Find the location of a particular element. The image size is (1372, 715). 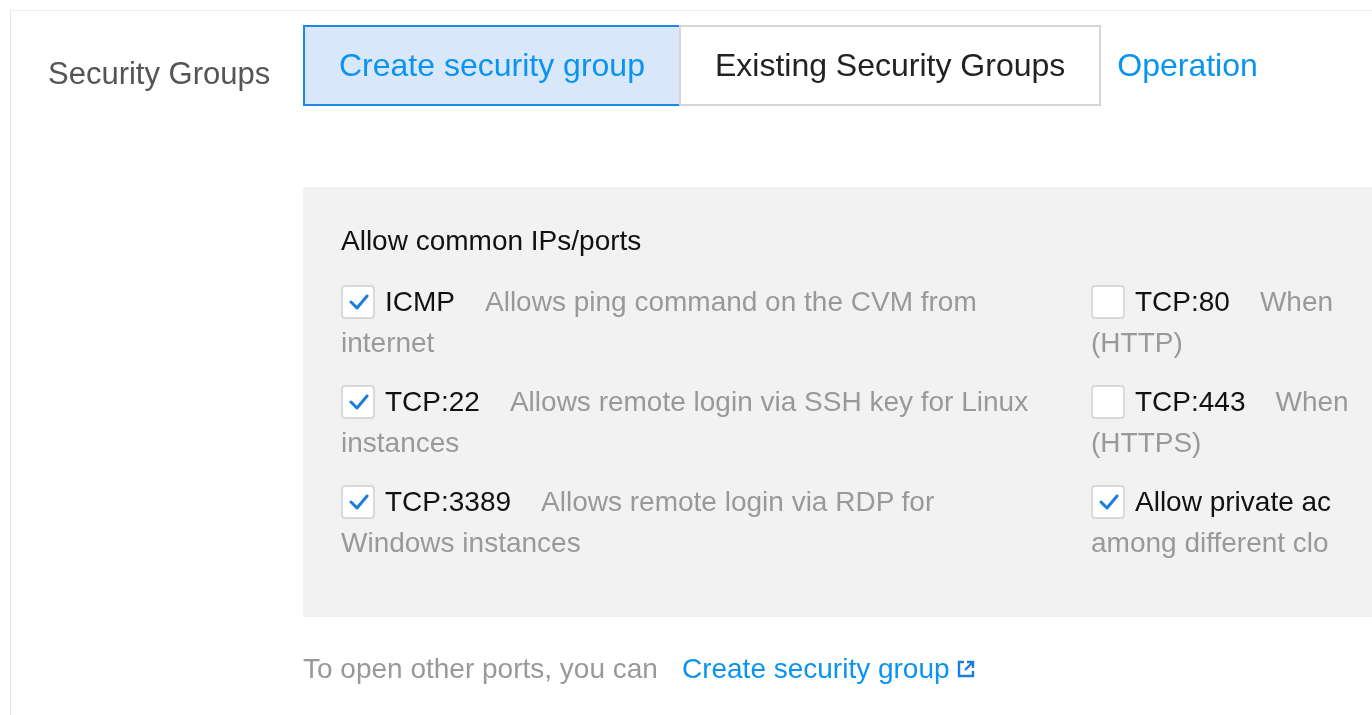

option-label: ICMP is located at coordinates (420, 301).